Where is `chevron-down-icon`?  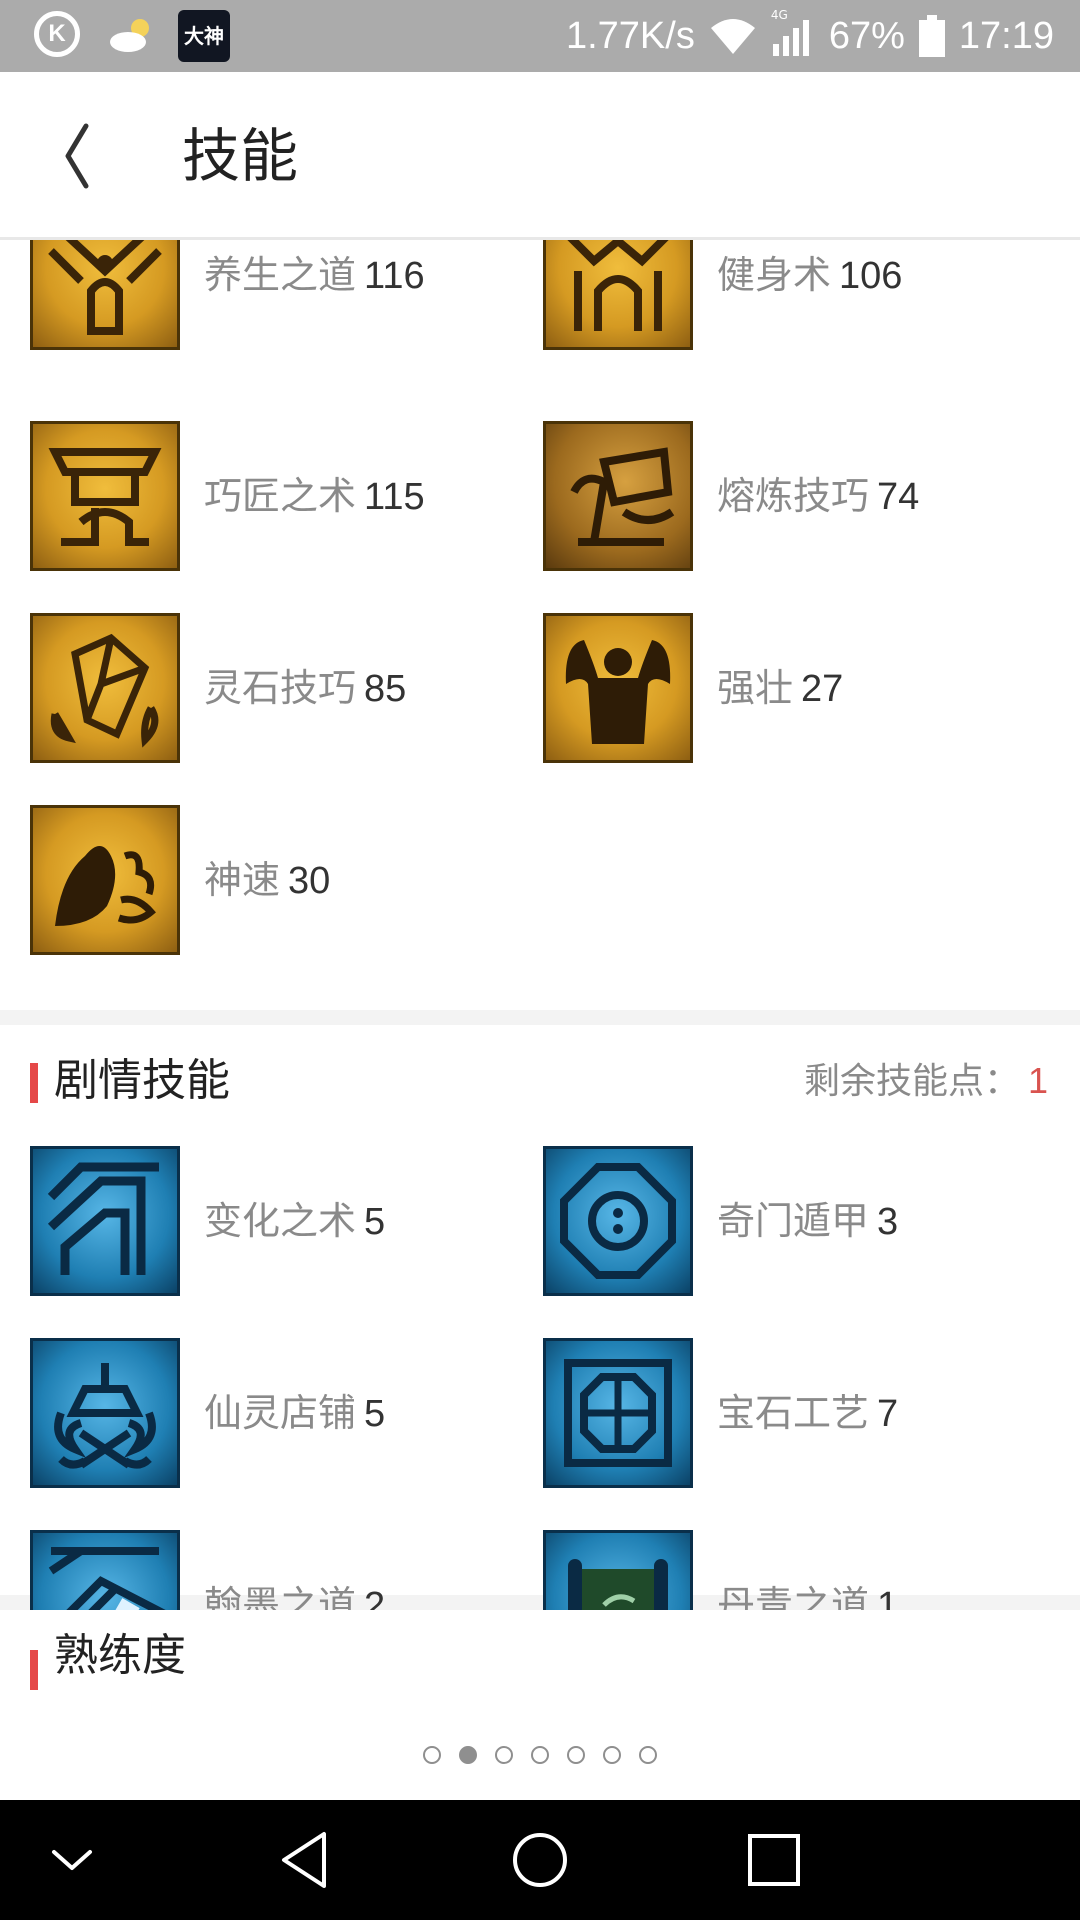 chevron-down-icon is located at coordinates (72, 1860).